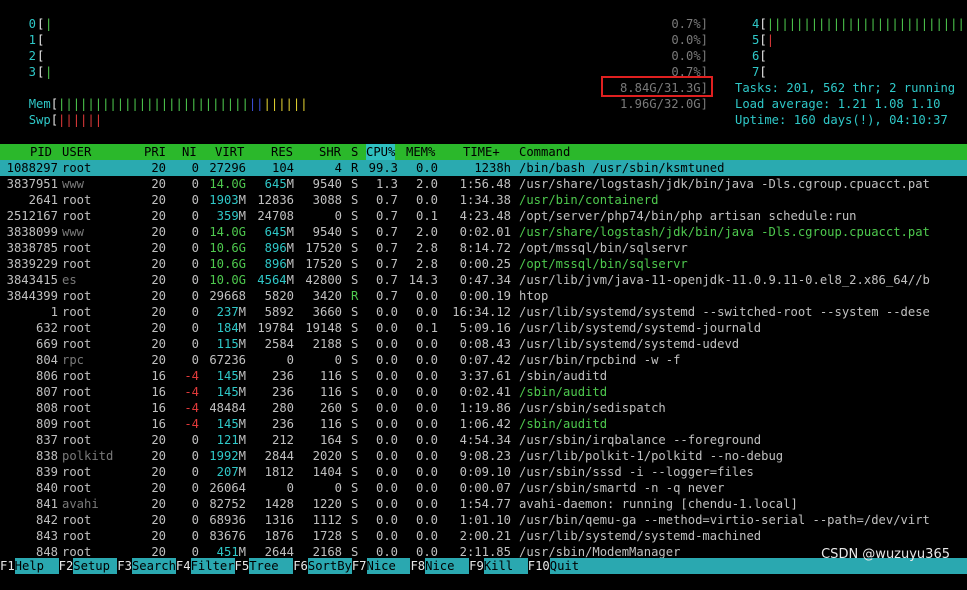 This screenshot has width=967, height=590. I want to click on fkey-f4: F4, so click(183, 566).